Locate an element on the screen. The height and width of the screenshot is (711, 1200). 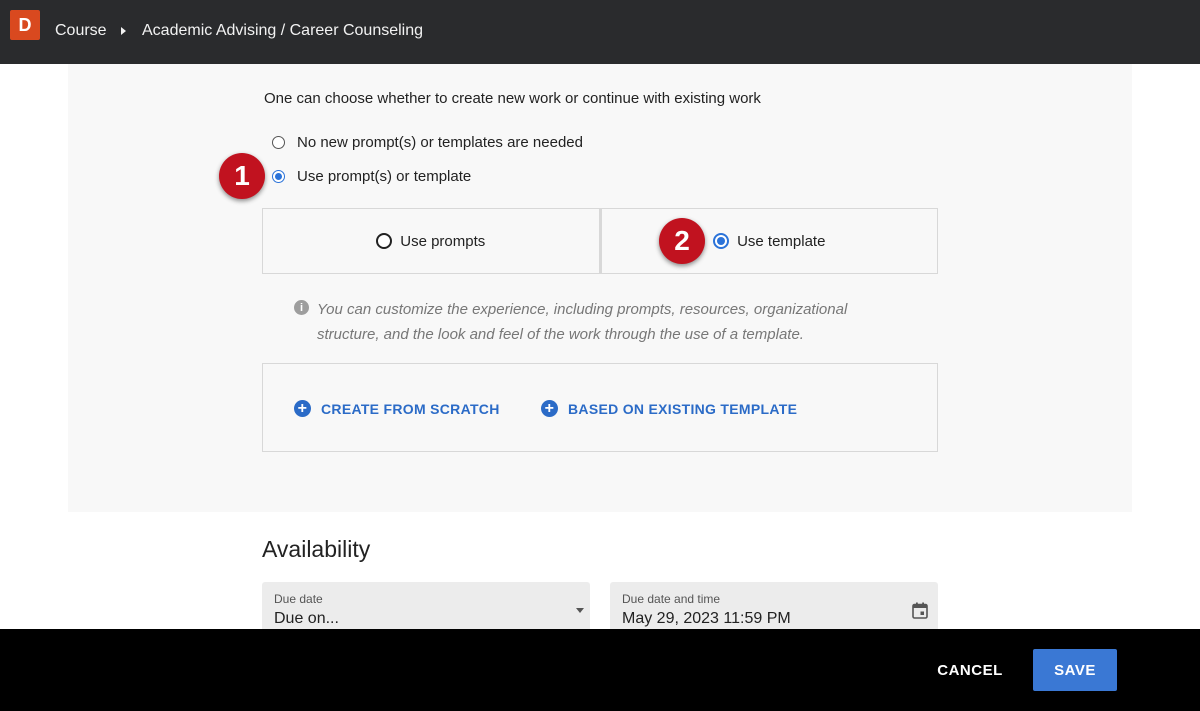
use-prompts-label: Use prompts is located at coordinates (443, 241).